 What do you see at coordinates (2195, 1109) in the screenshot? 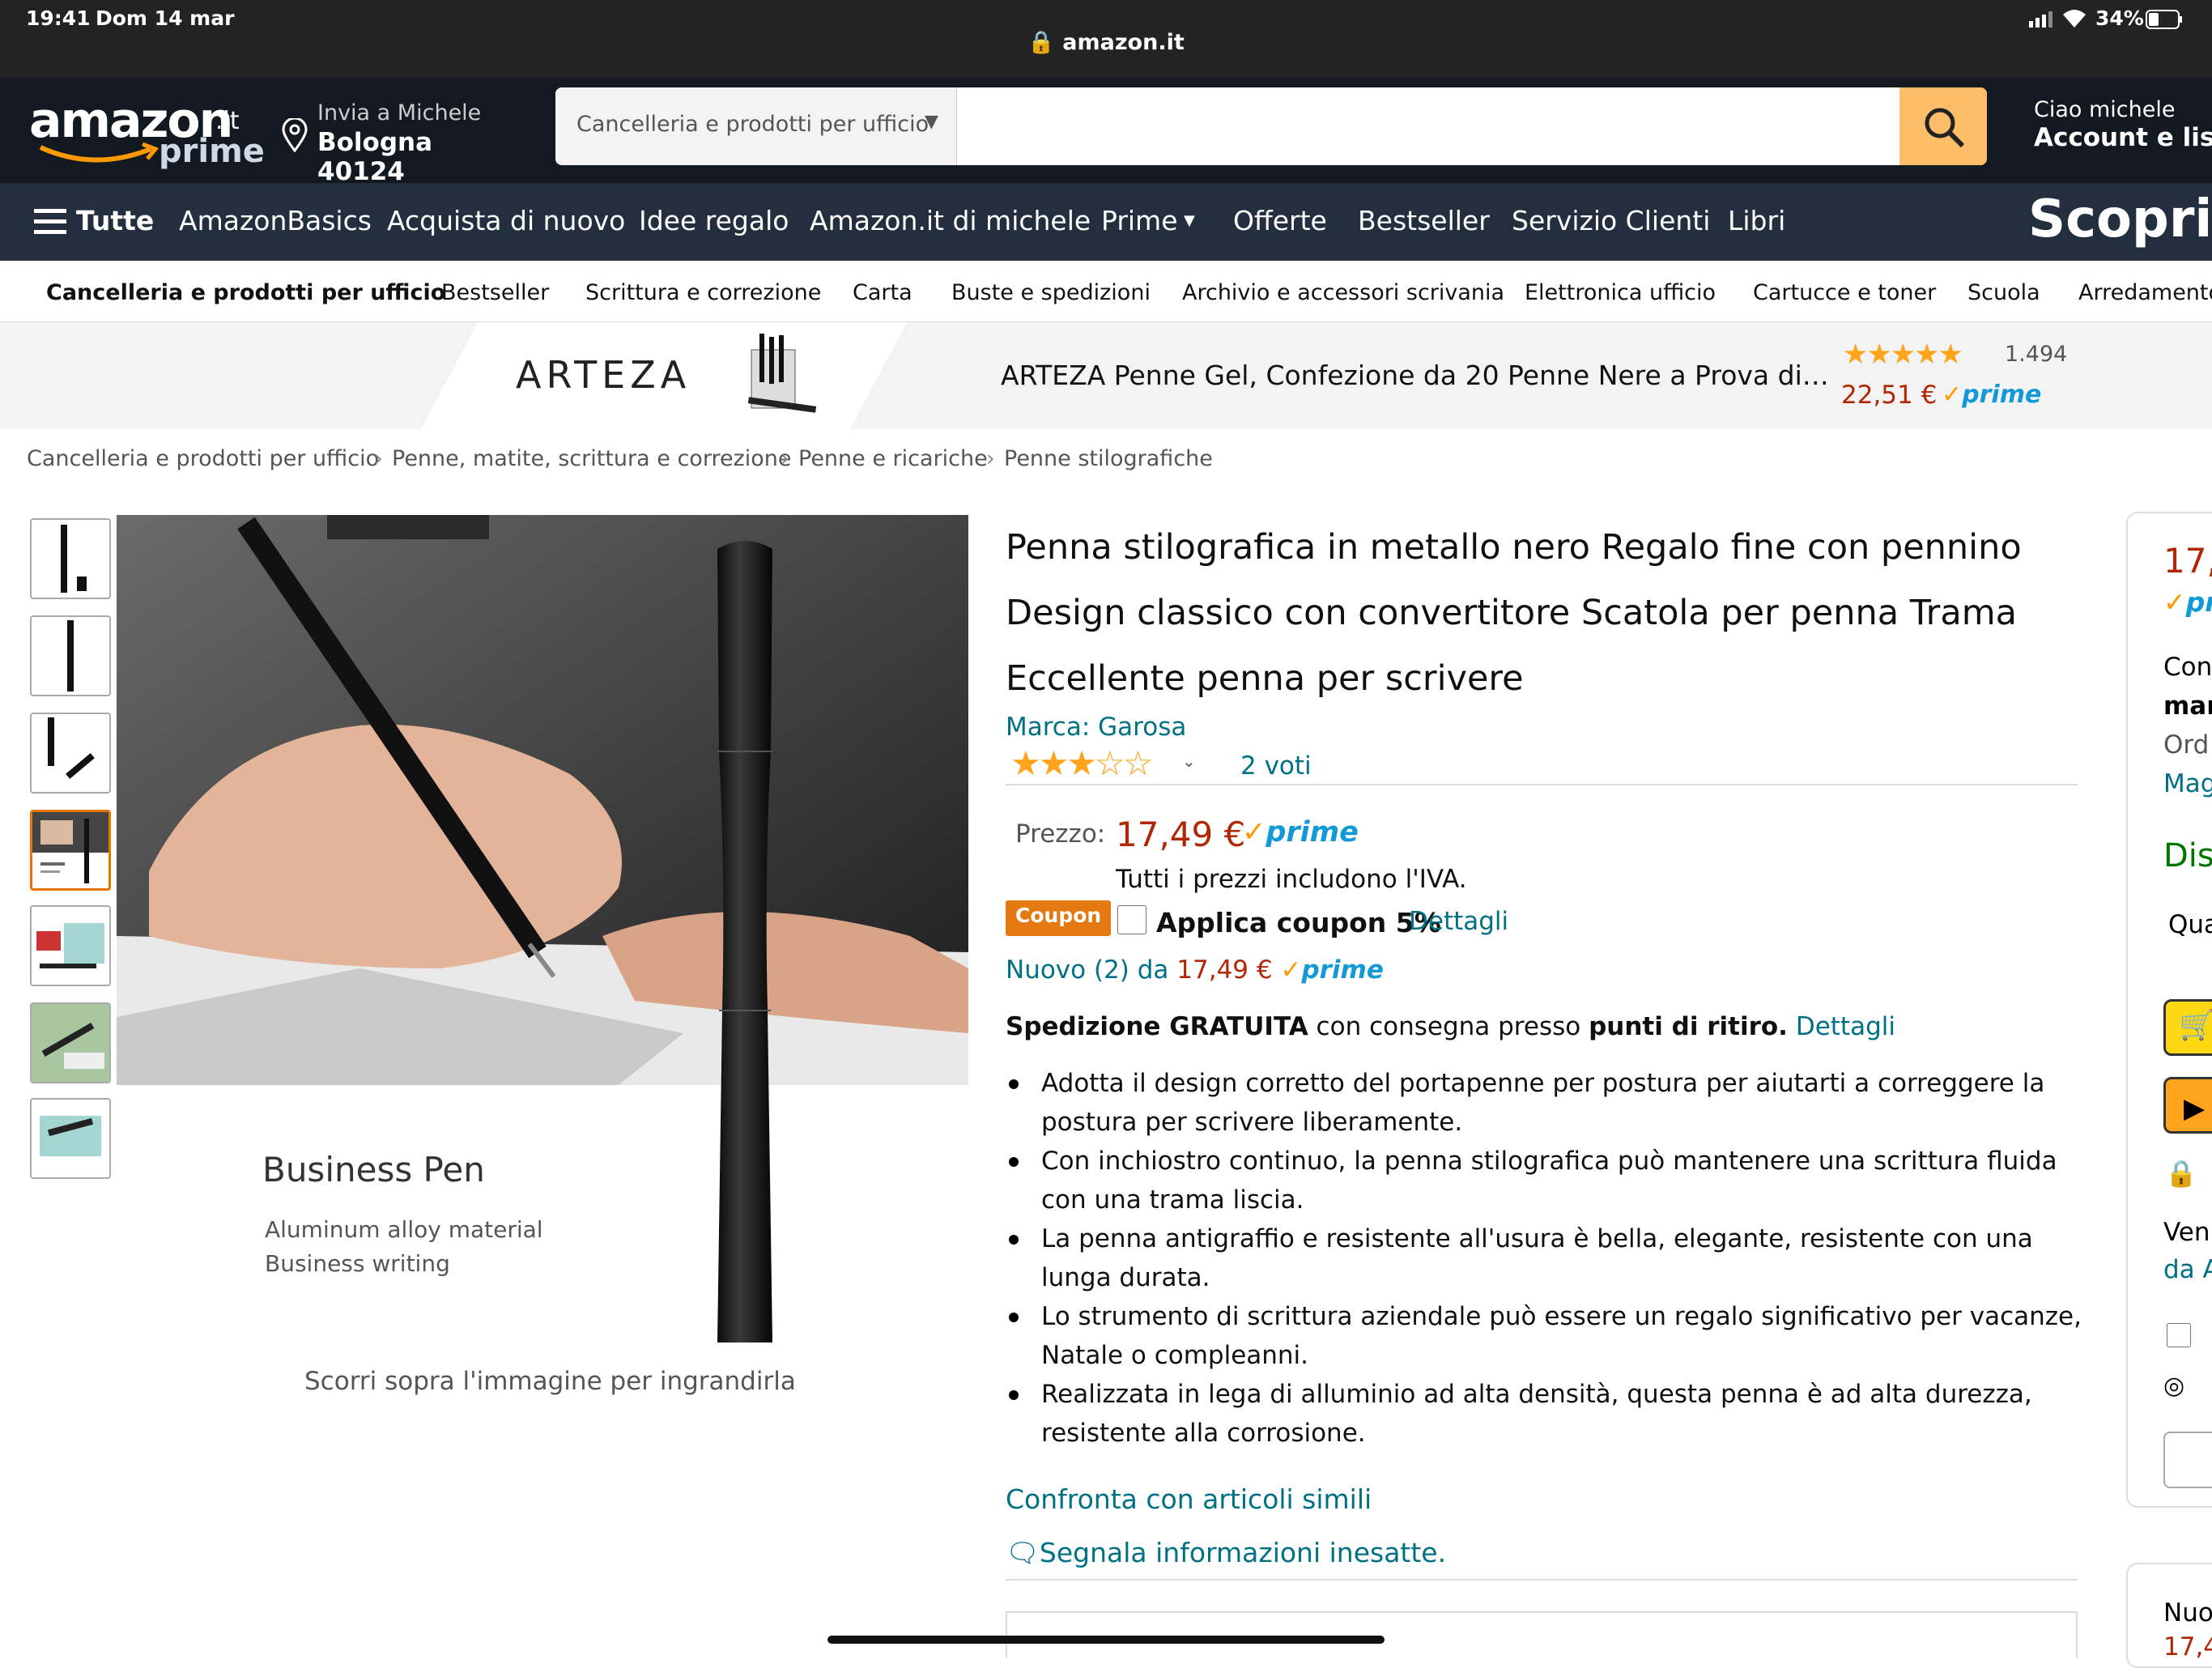
I see `play-icon: ▶` at bounding box center [2195, 1109].